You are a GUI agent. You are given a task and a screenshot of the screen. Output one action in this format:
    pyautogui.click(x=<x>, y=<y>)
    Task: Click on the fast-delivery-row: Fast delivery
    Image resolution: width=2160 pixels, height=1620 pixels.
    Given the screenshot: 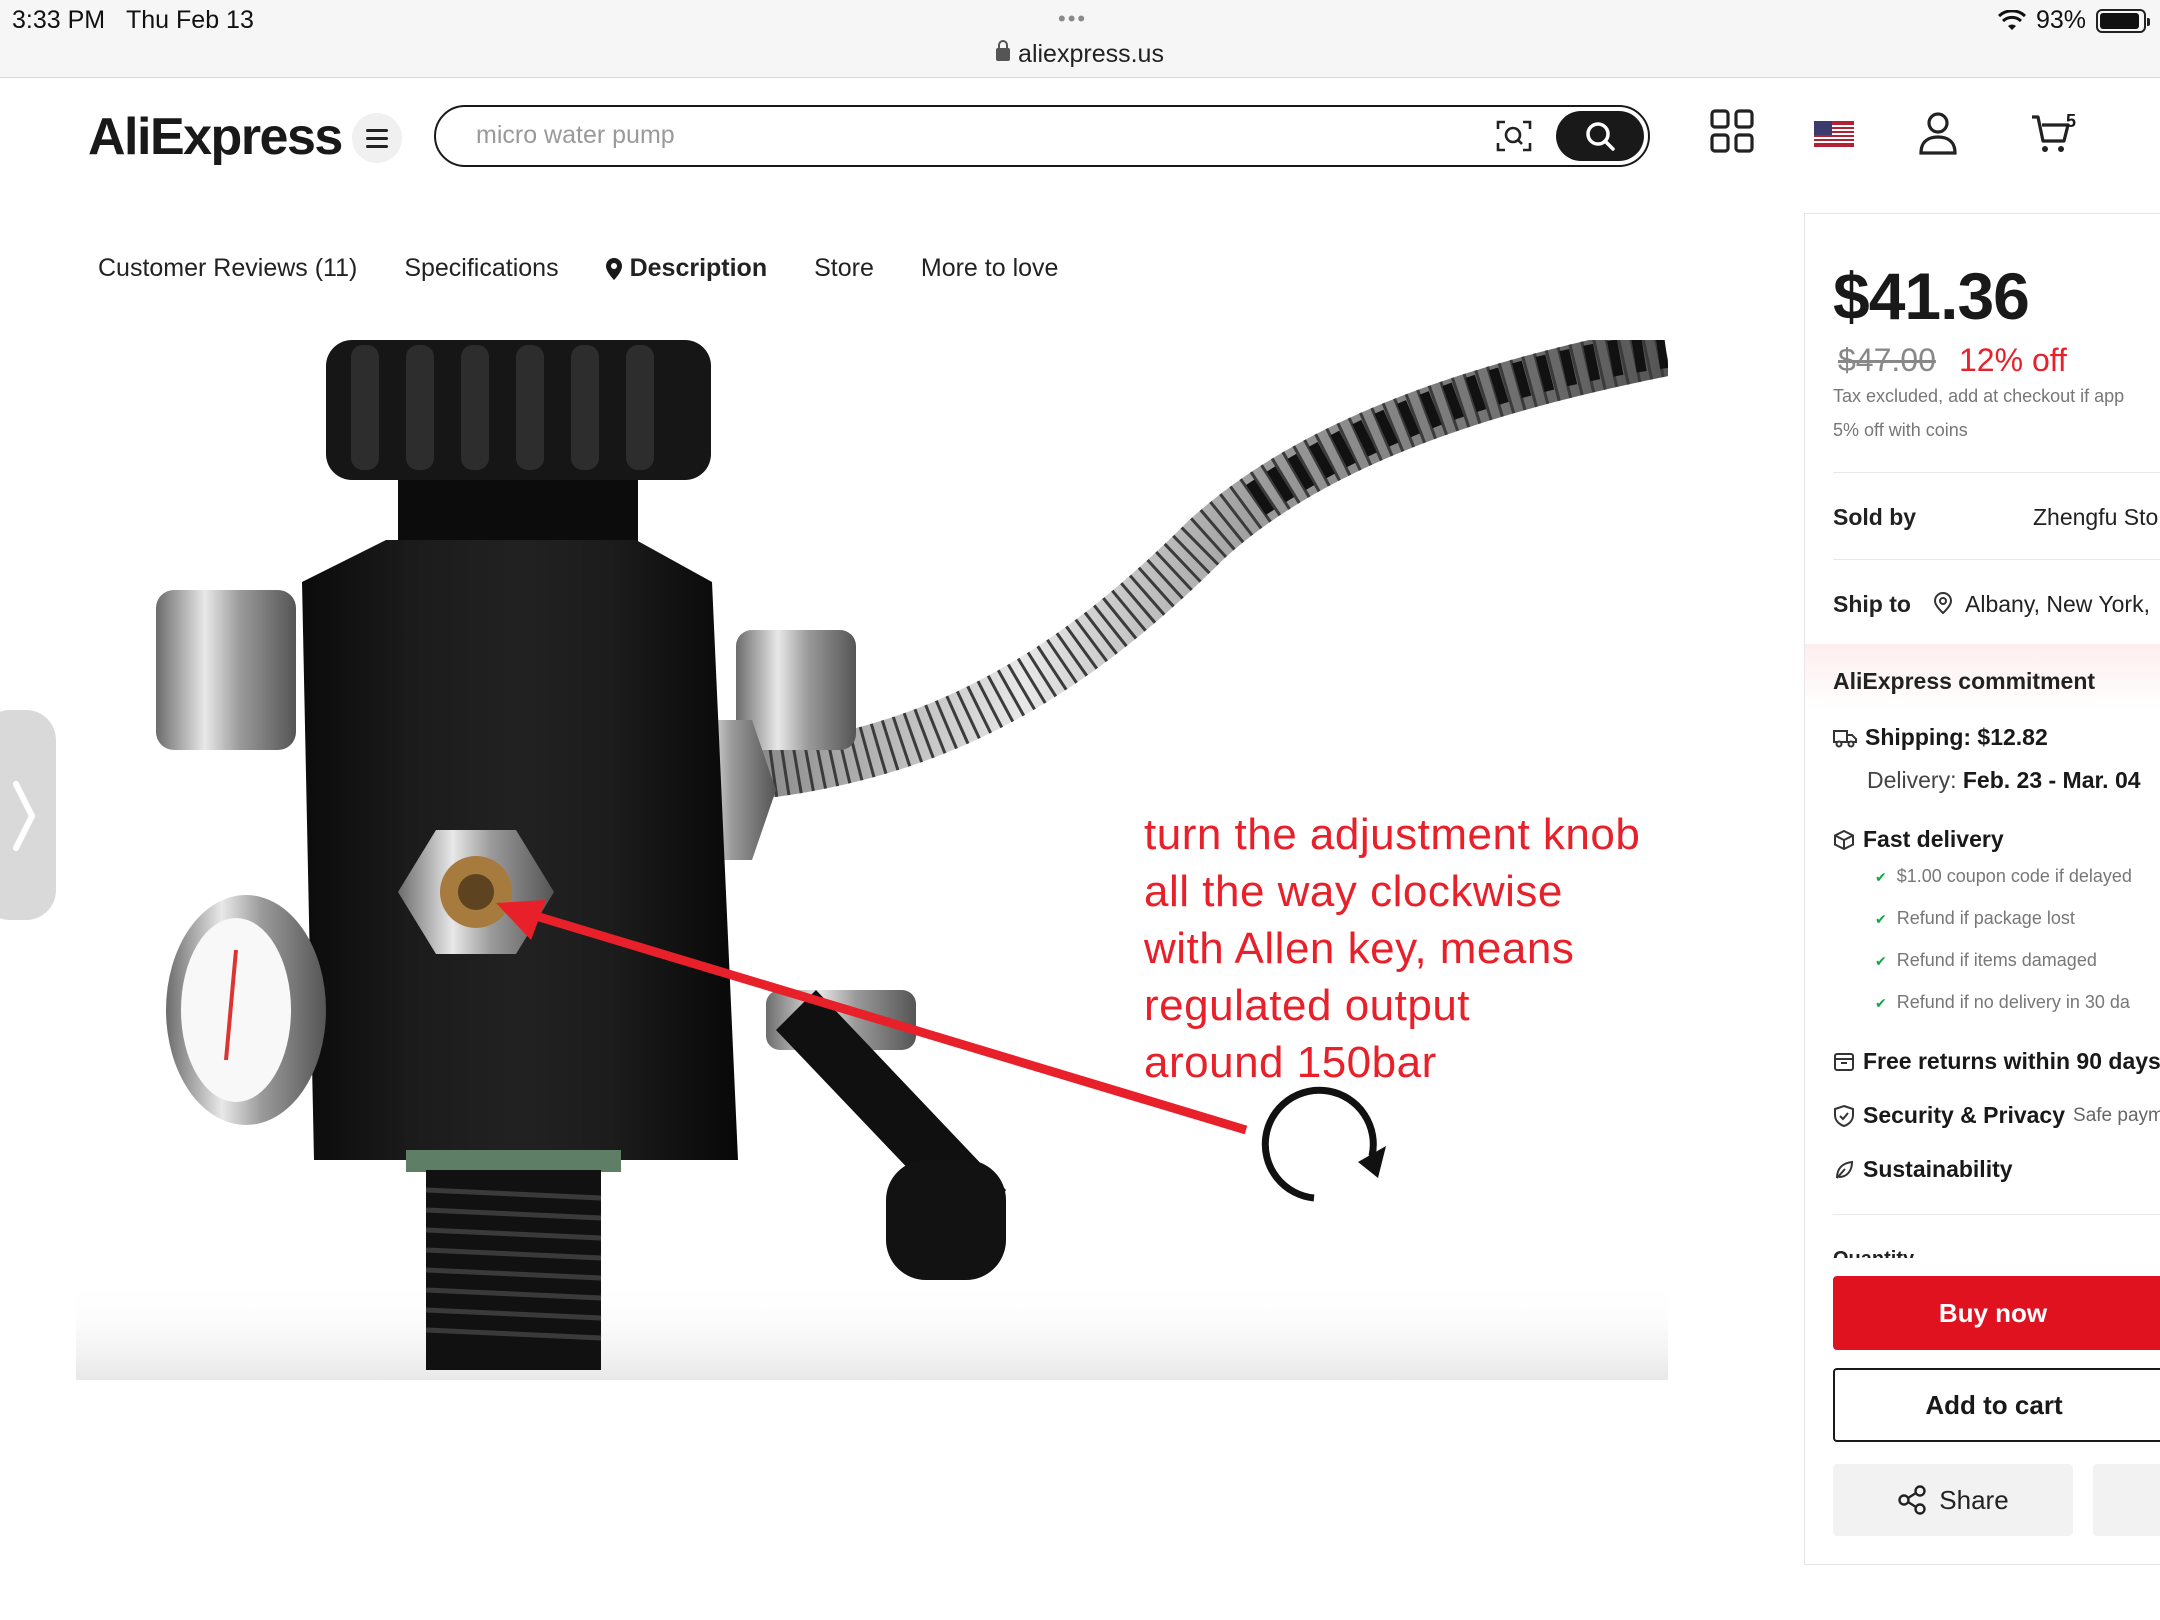 What is the action you would take?
    pyautogui.click(x=1918, y=839)
    